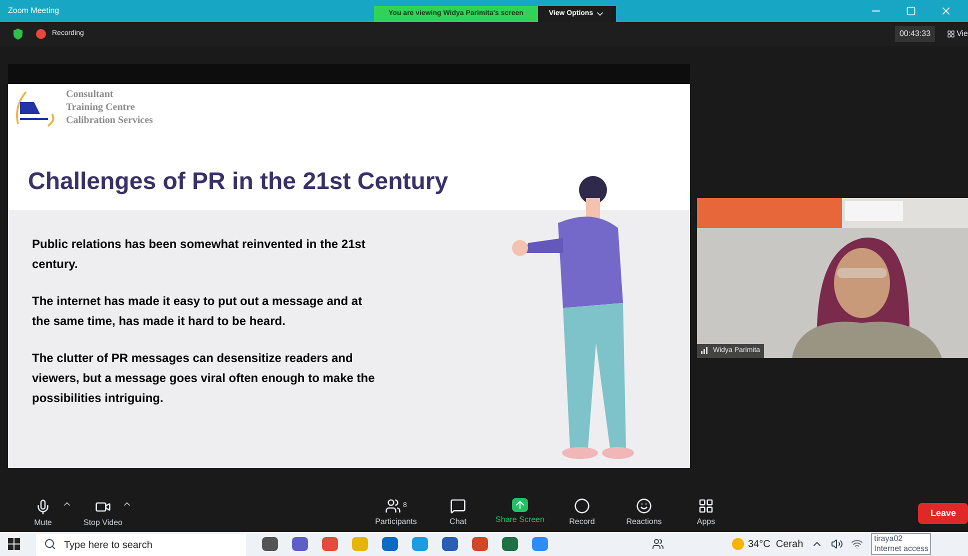  Describe the element at coordinates (837, 544) in the screenshot. I see `speaker-icon` at that location.